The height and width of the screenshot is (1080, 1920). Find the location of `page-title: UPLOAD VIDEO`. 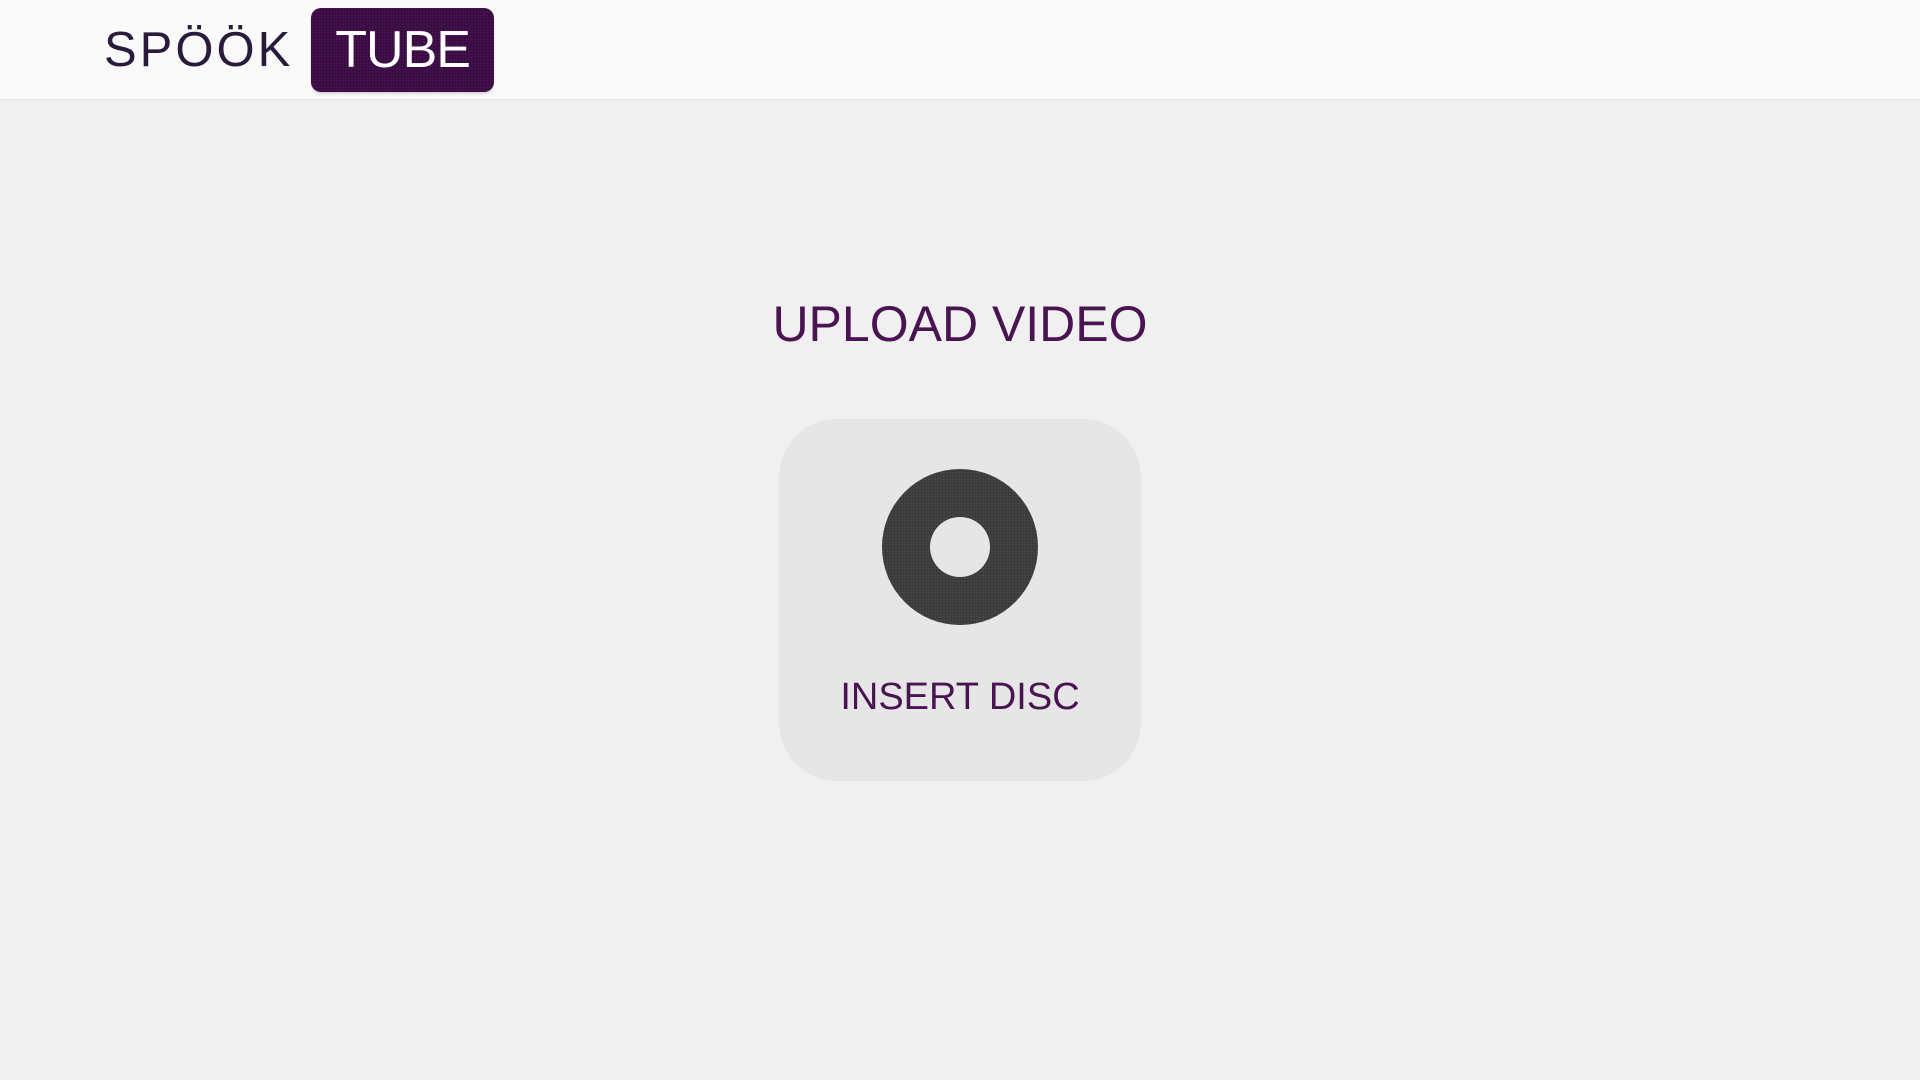

page-title: UPLOAD VIDEO is located at coordinates (960, 324).